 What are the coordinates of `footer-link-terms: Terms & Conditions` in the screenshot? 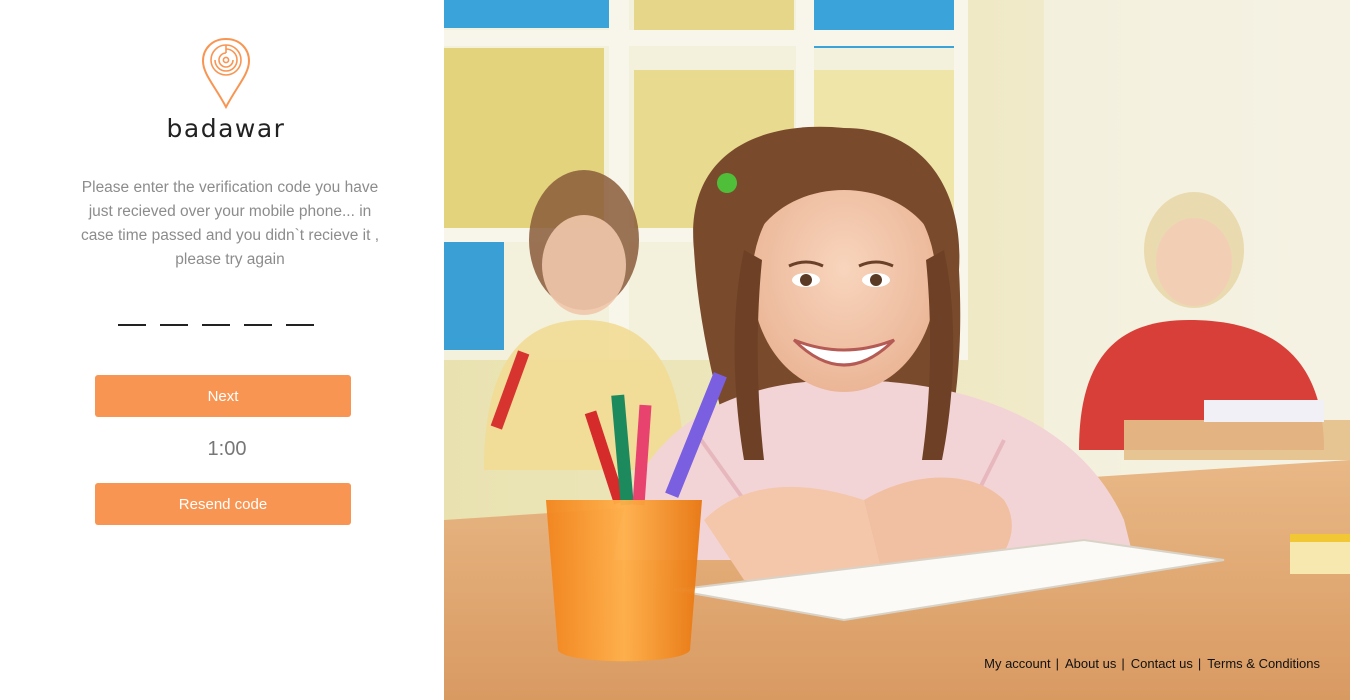 It's located at (1263, 663).